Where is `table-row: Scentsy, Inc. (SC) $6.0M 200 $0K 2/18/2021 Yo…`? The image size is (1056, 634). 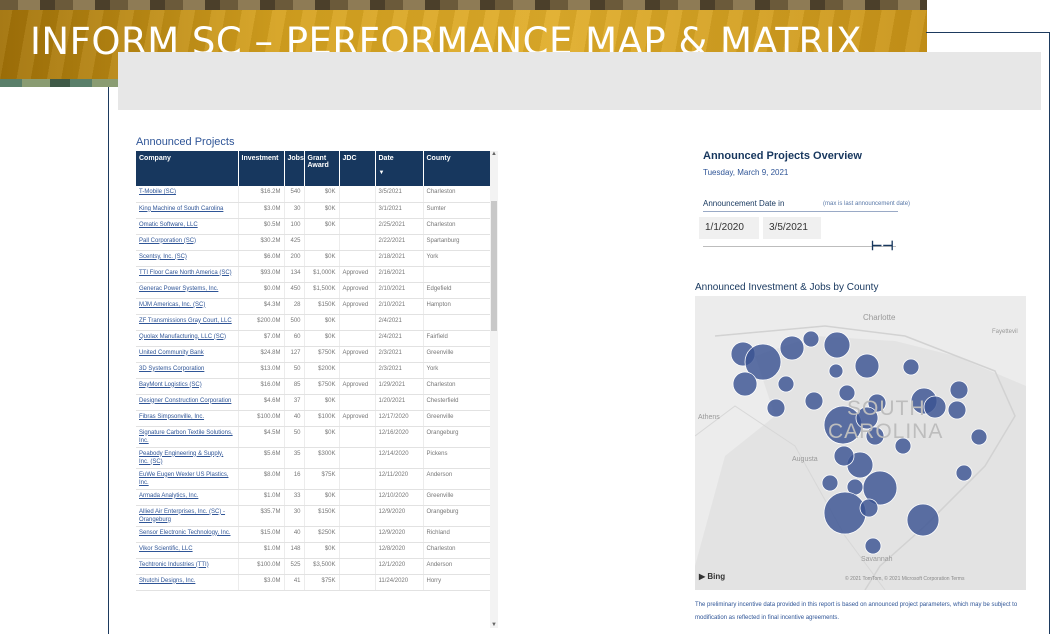
table-row: Scentsy, Inc. (SC) $6.0M 200 $0K 2/18/2021 Yo… is located at coordinates (313, 258).